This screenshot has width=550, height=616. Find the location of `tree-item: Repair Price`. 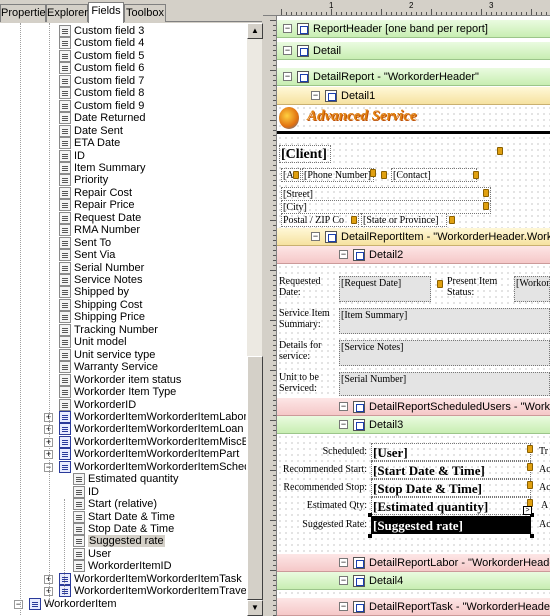

tree-item: Repair Price is located at coordinates (123, 205).